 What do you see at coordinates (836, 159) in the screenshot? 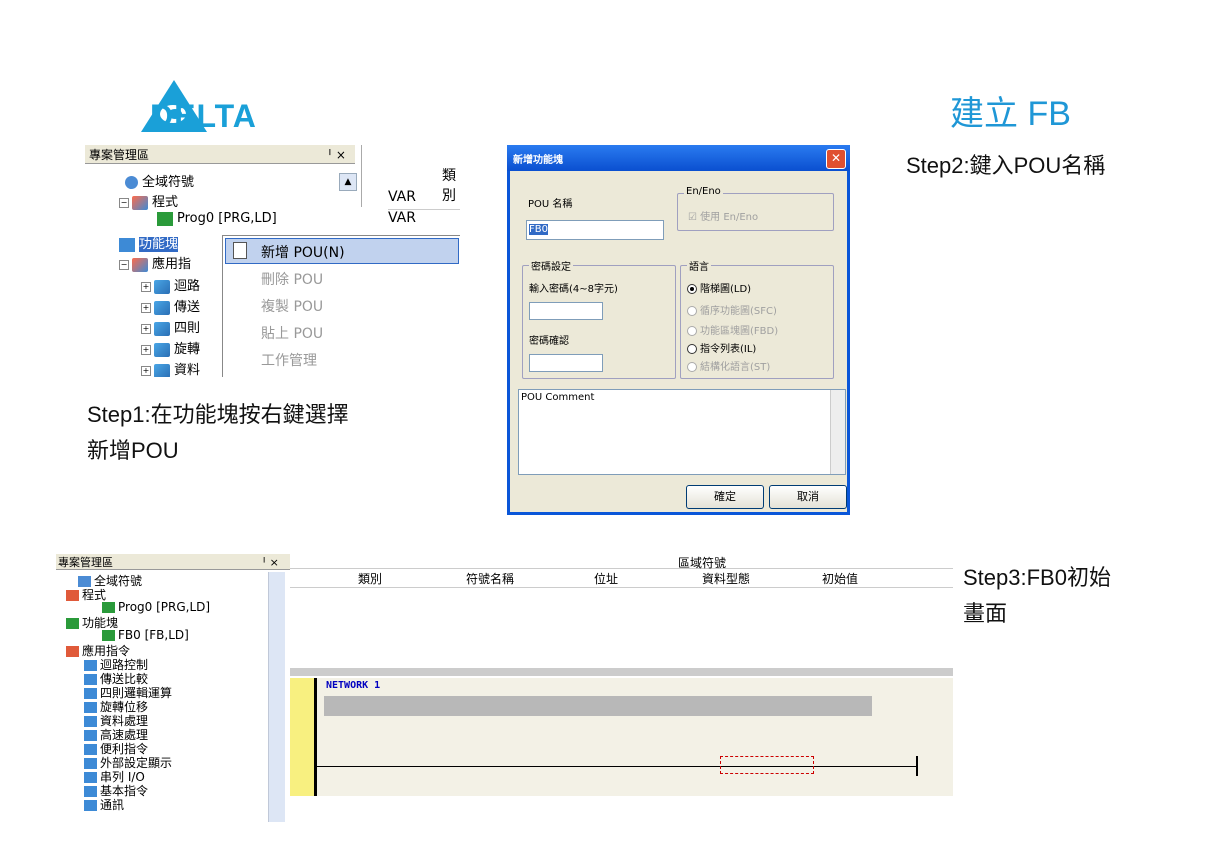
I see `close-icon: ✕` at bounding box center [836, 159].